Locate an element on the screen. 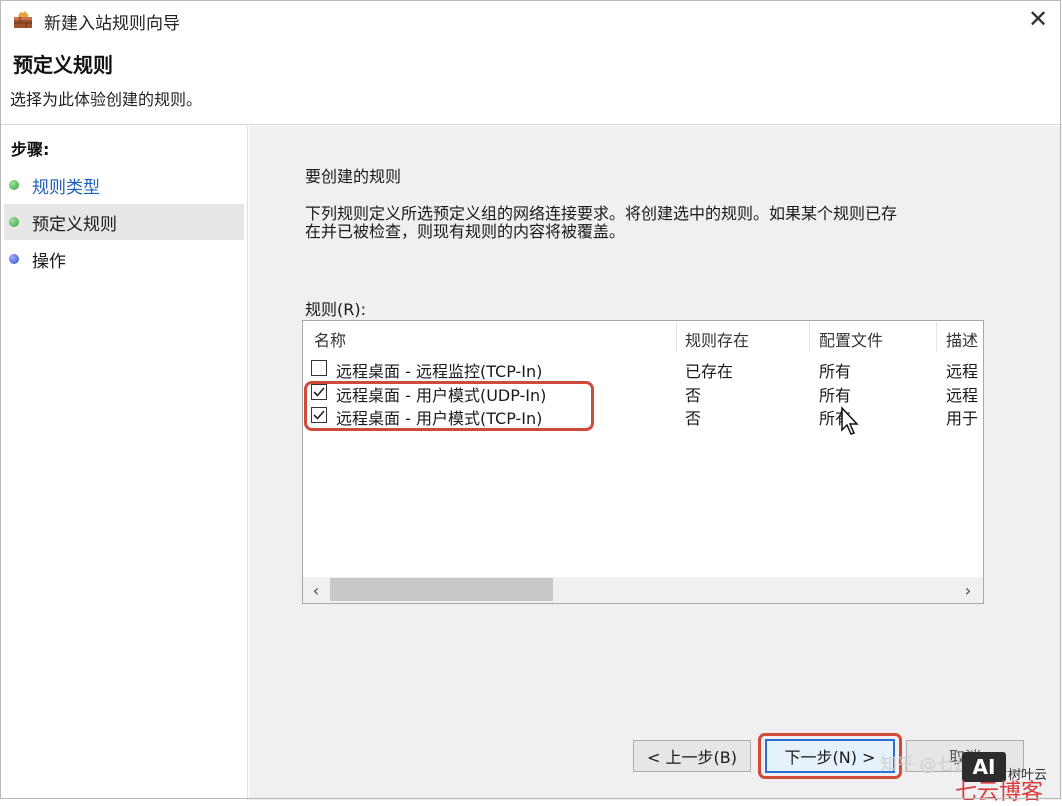  step-completed-dot-icon is located at coordinates (14, 185).